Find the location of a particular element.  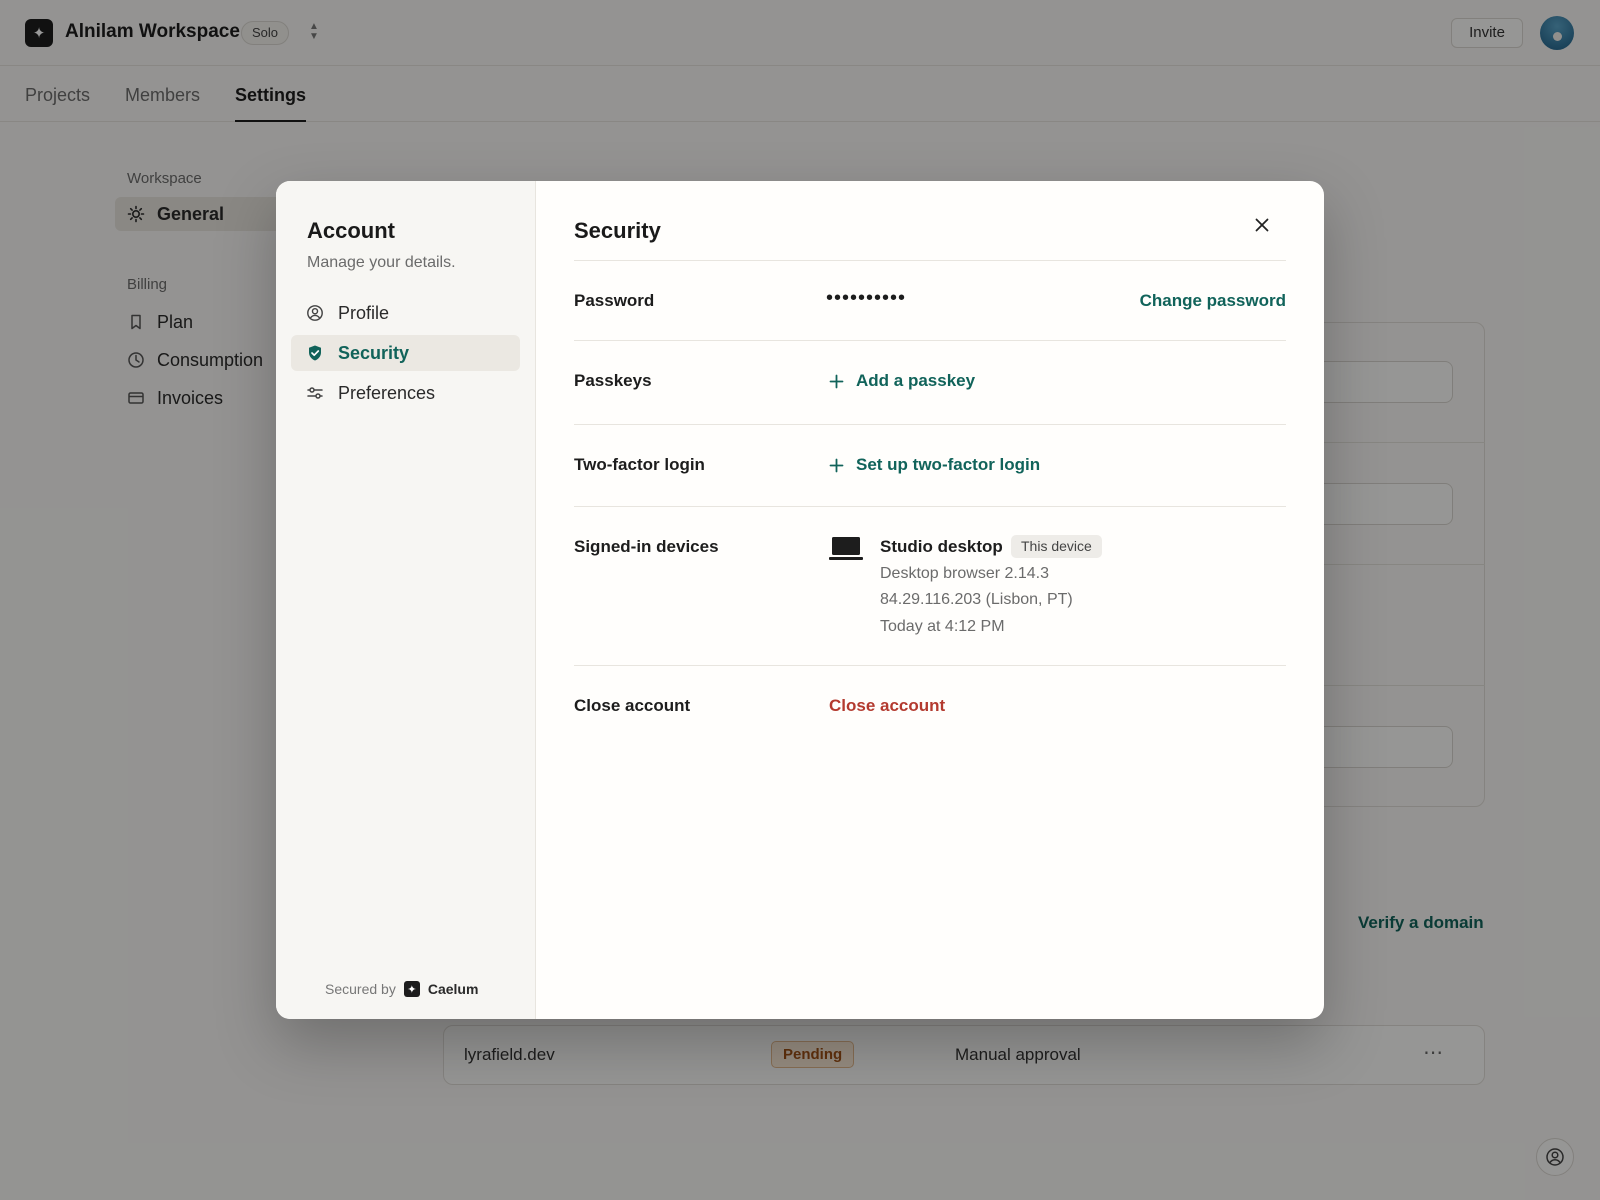

sliders-icon is located at coordinates (315, 393).